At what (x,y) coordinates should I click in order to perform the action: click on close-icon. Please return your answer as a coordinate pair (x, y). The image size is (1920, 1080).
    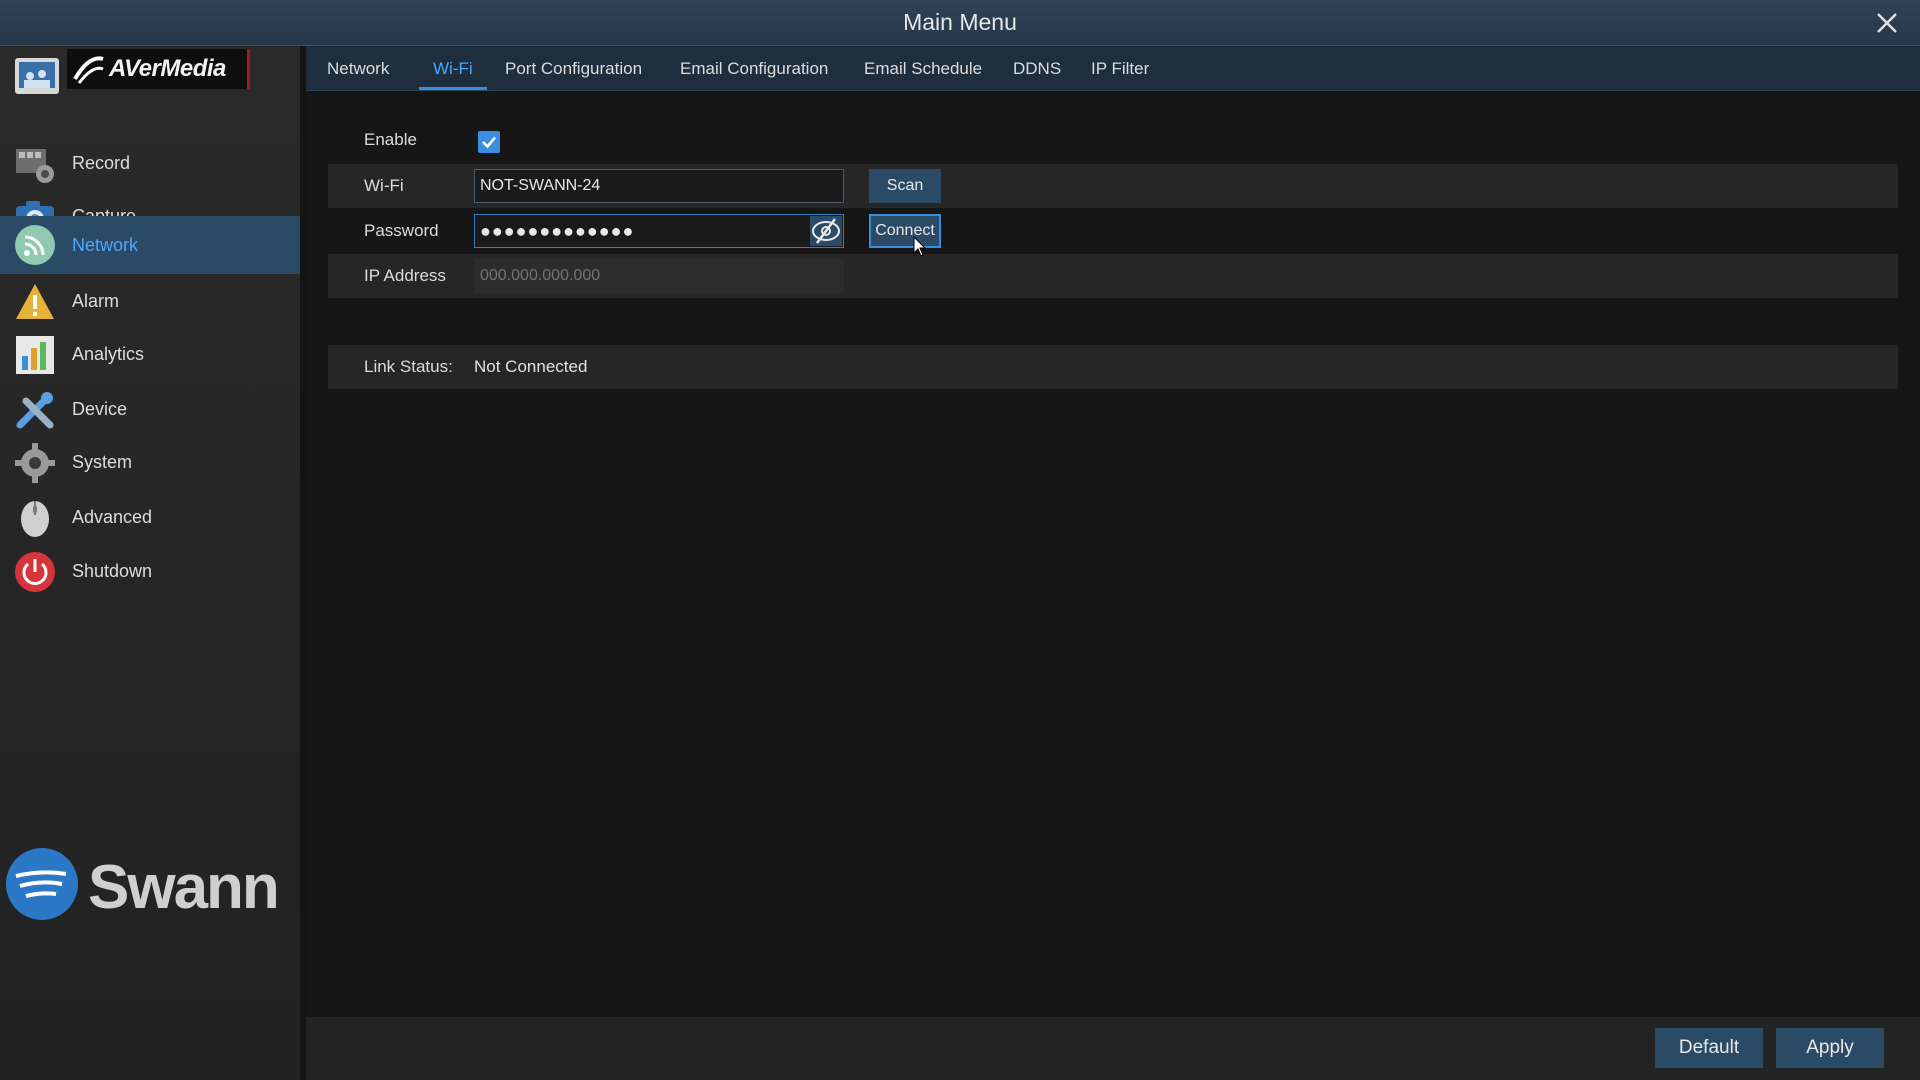
    Looking at the image, I should click on (1887, 23).